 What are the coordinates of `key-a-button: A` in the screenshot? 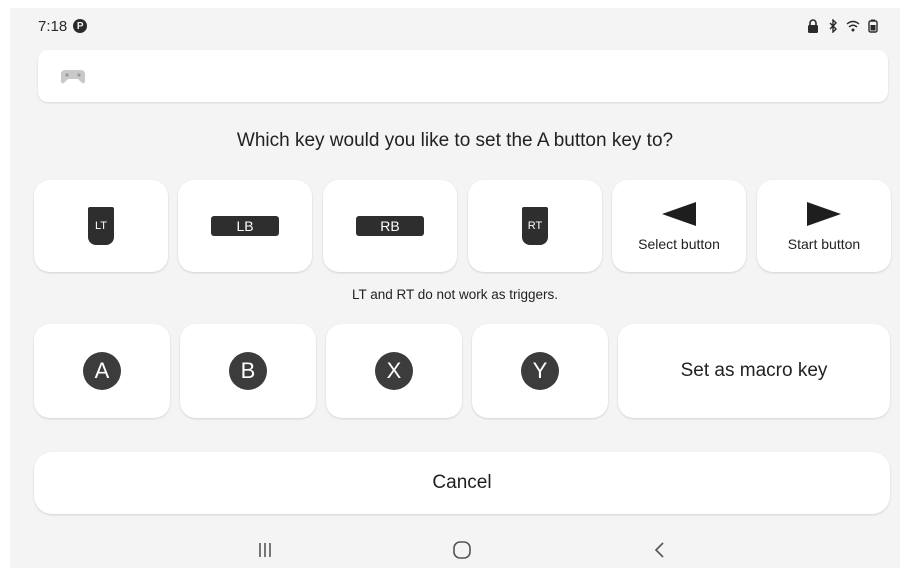 It's located at (102, 371).